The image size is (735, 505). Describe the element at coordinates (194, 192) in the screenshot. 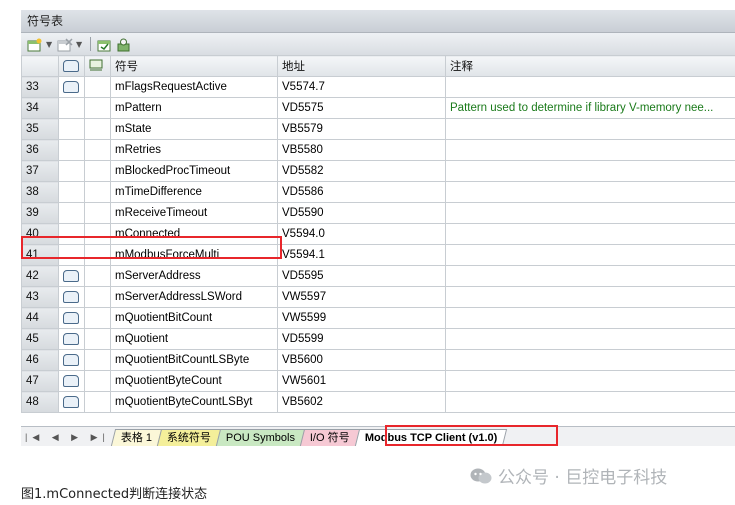

I see `symbol-cell: mTimeDifference` at that location.